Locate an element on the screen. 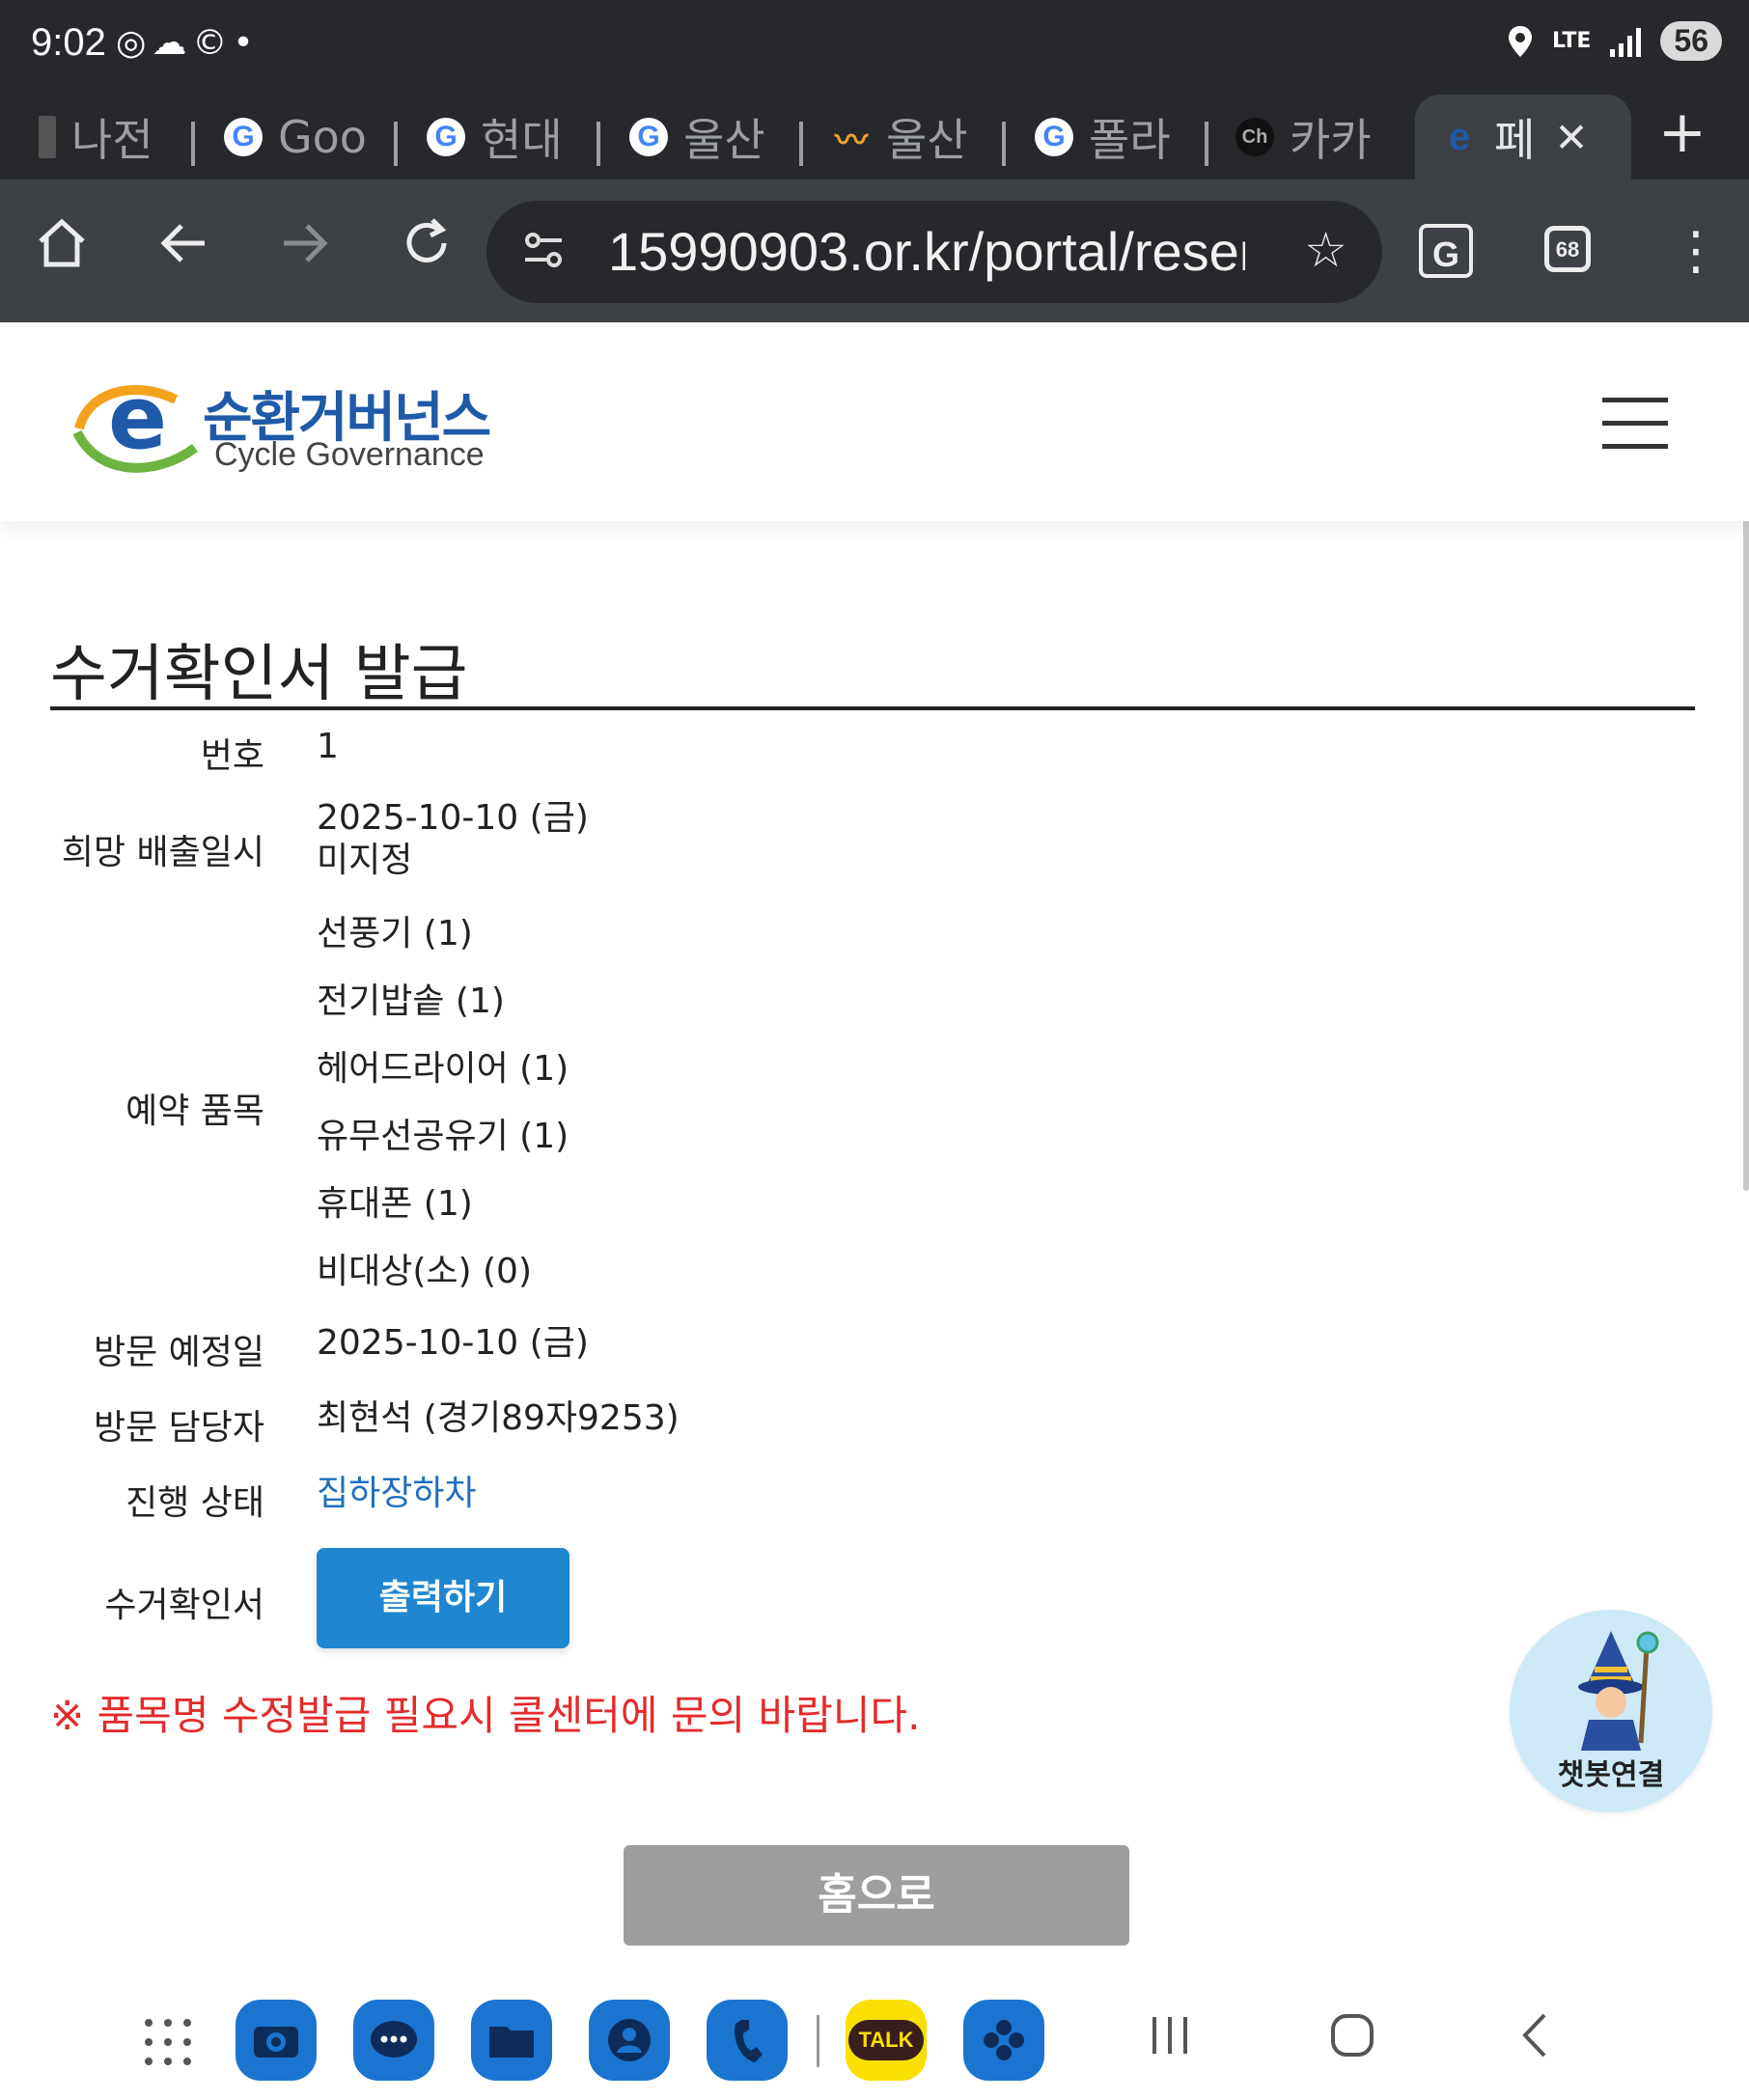 This screenshot has height=2100, width=1749. kakao-talk-label: TALK is located at coordinates (886, 2040).